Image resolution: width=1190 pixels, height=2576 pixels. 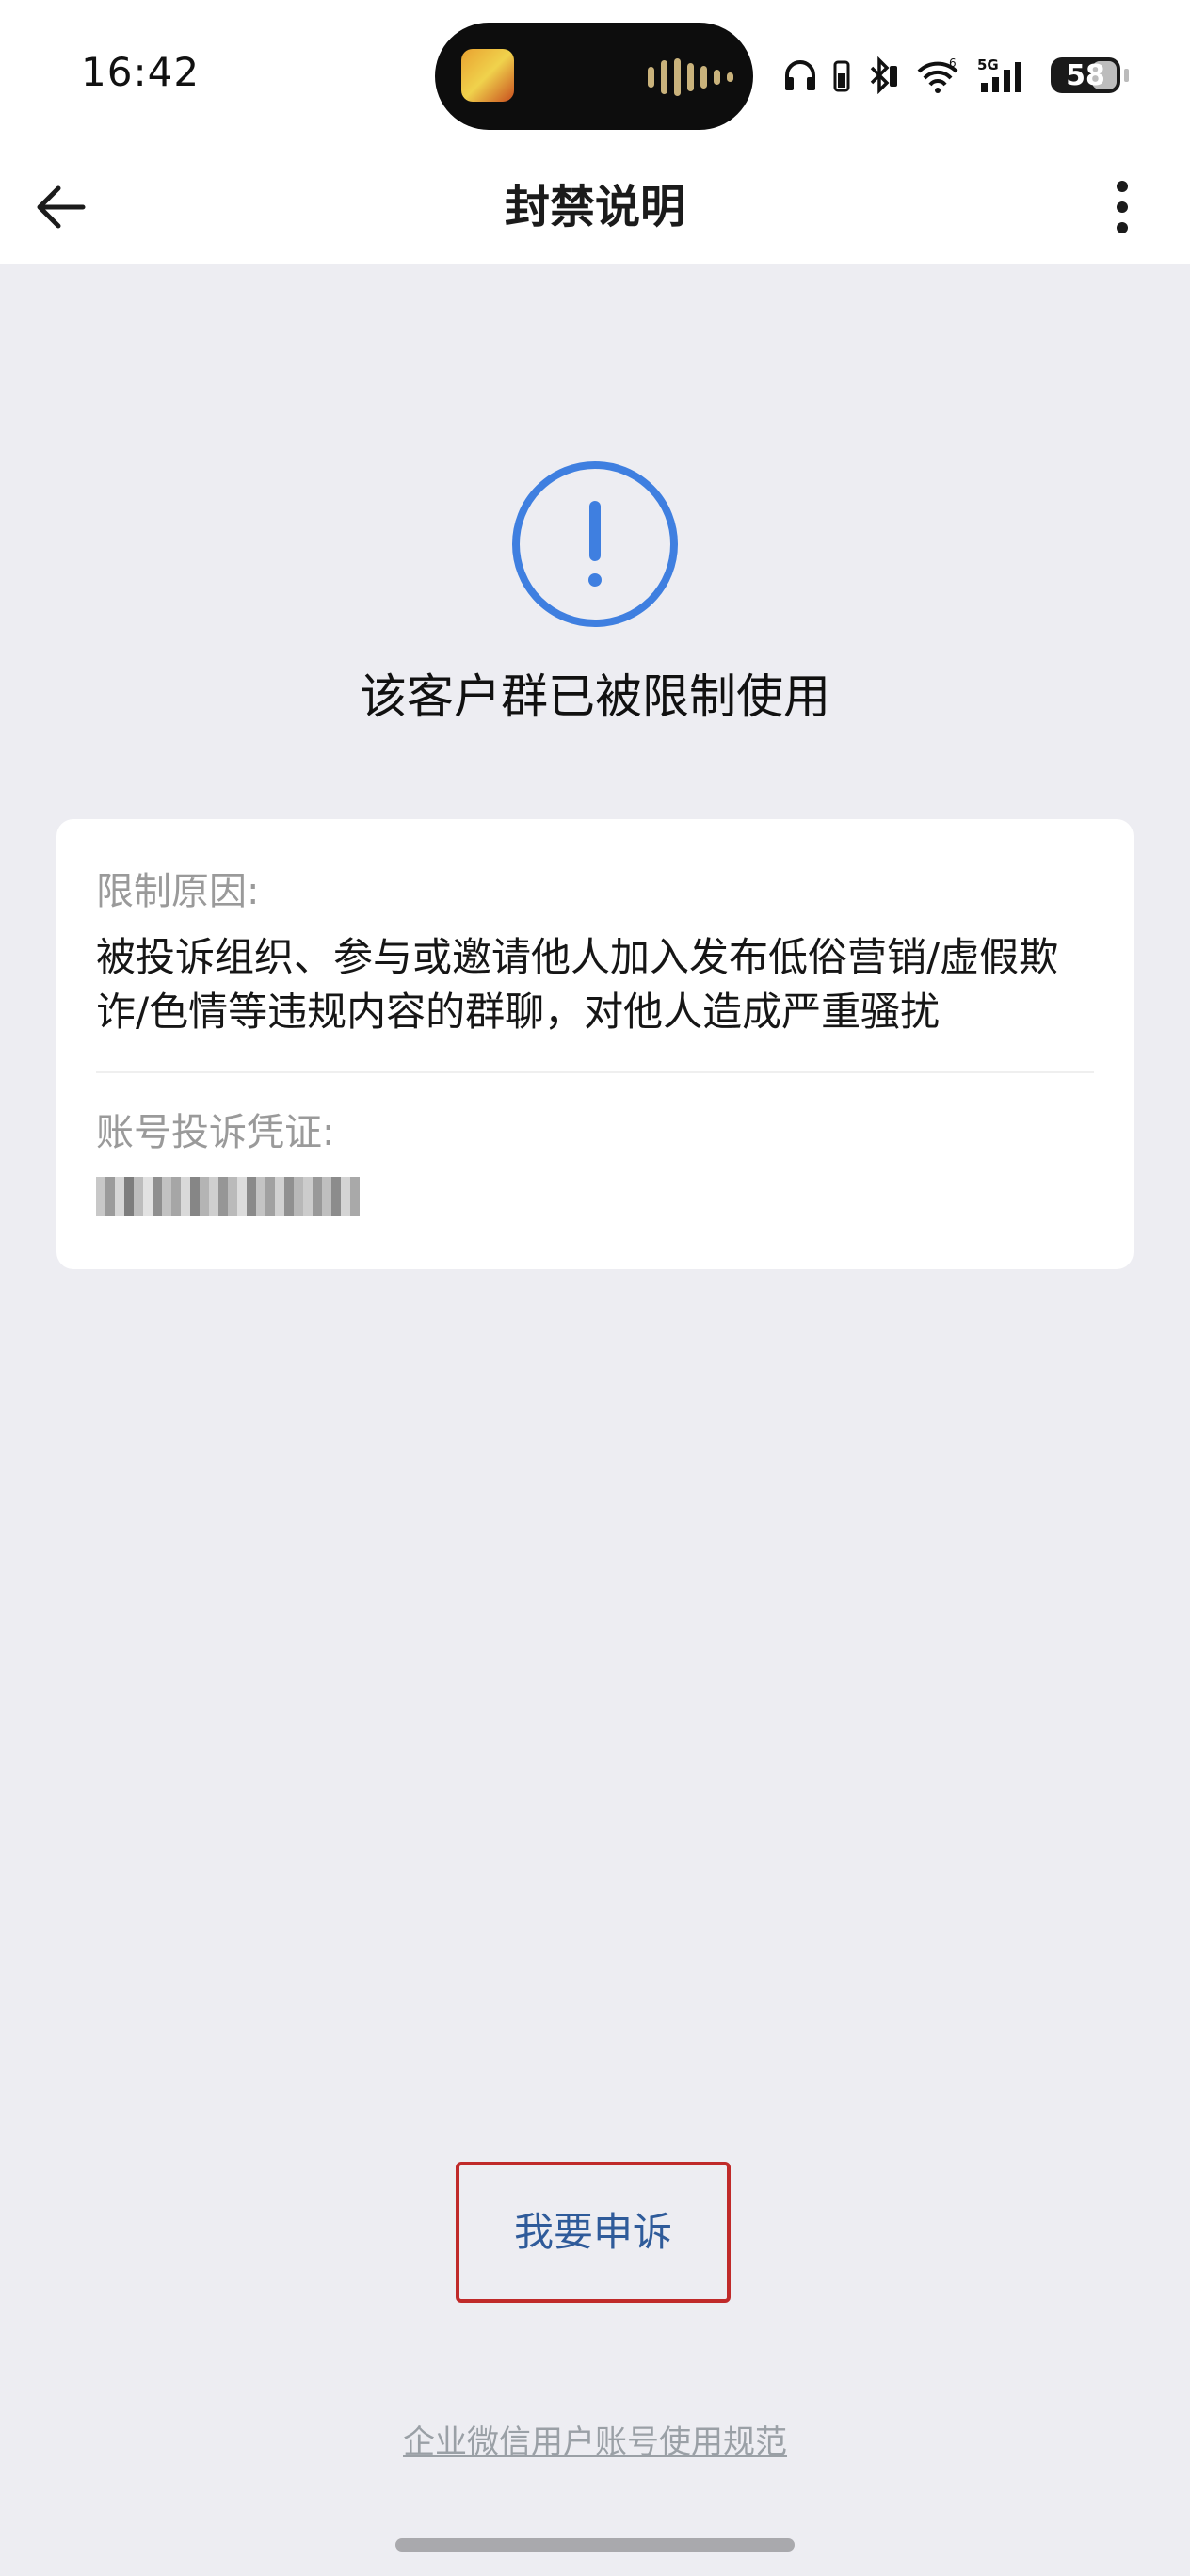 I want to click on battery-tip, so click(x=1126, y=75).